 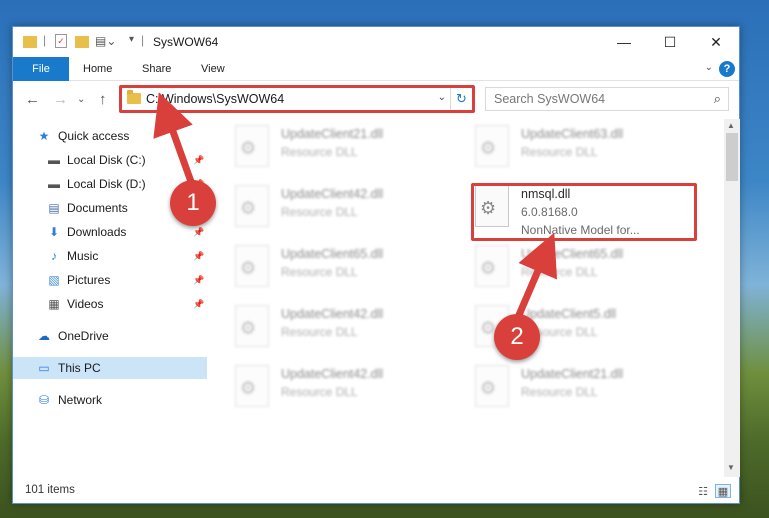 I want to click on sidebar-item-this-pc: ▭ This PC, so click(x=110, y=368).